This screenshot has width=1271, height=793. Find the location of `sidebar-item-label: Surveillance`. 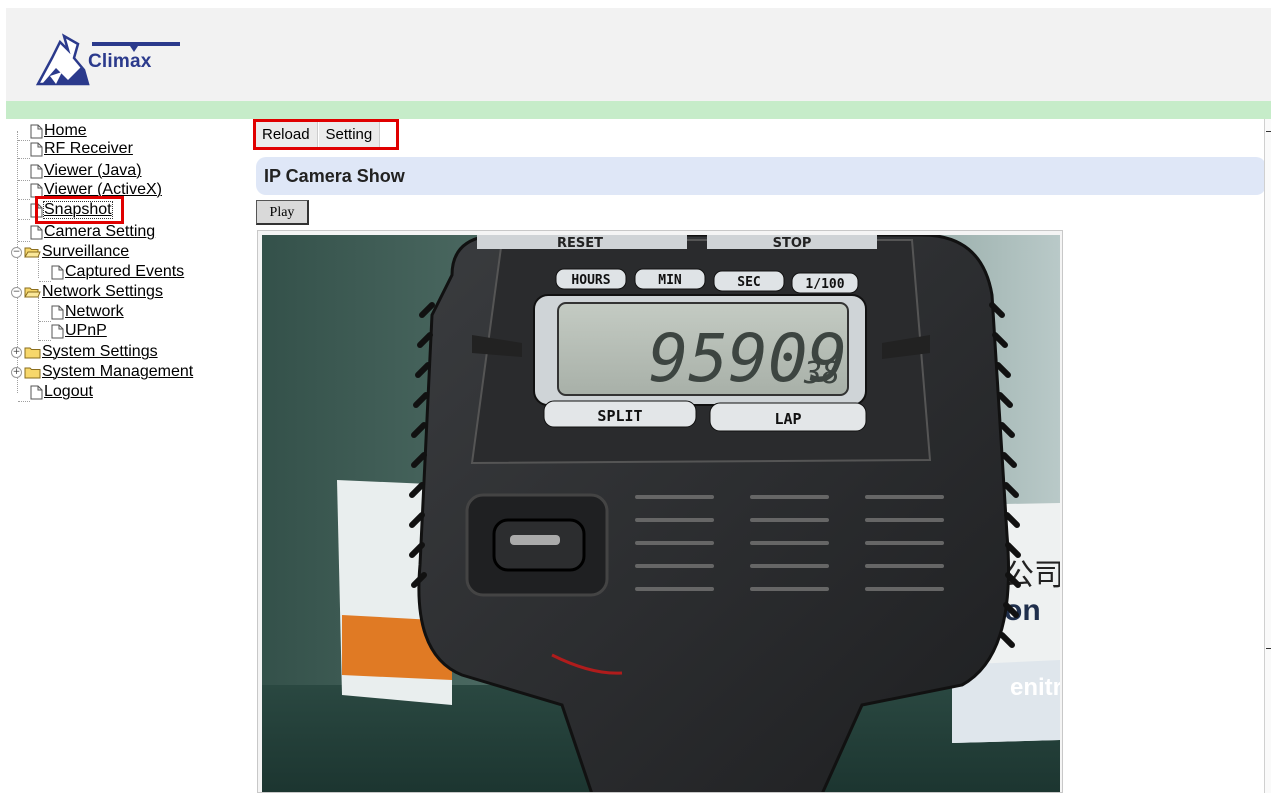

sidebar-item-label: Surveillance is located at coordinates (86, 251).